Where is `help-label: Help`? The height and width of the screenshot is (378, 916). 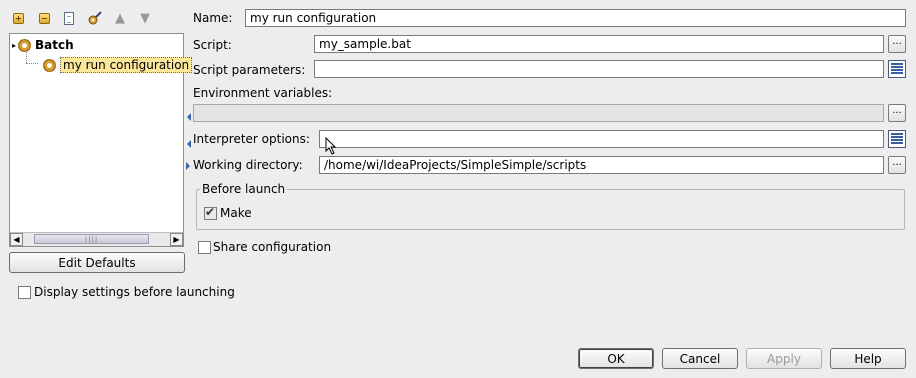 help-label: Help is located at coordinates (868, 358).